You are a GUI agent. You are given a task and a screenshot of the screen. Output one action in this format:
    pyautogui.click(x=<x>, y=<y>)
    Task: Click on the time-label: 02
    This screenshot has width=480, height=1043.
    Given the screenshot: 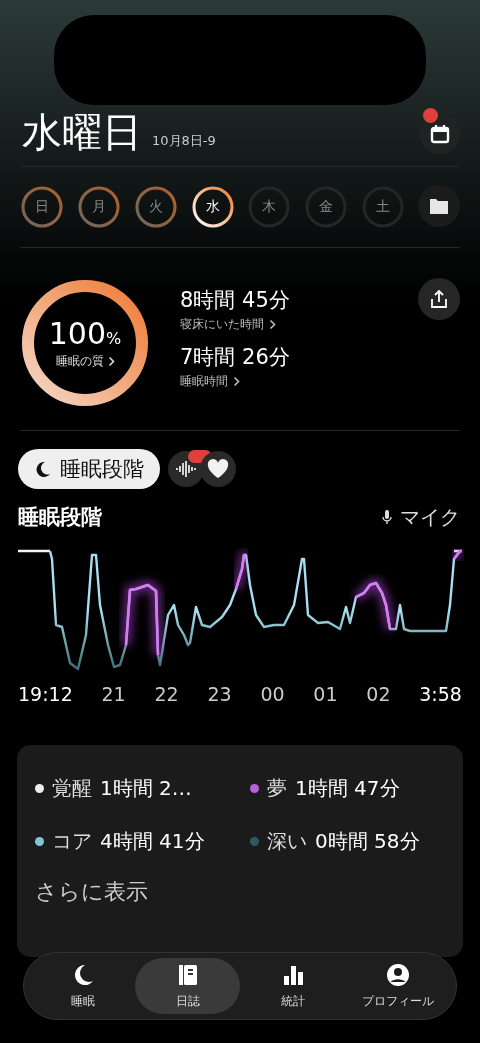 What is the action you would take?
    pyautogui.click(x=378, y=694)
    